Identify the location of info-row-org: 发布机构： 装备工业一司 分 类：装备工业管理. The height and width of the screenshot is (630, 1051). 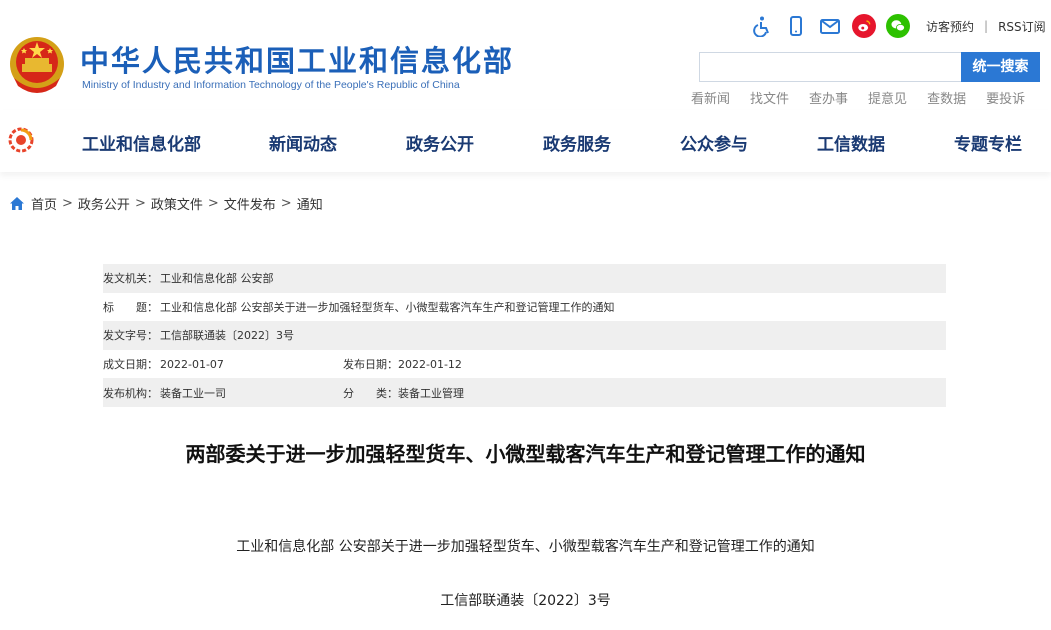
(524, 392).